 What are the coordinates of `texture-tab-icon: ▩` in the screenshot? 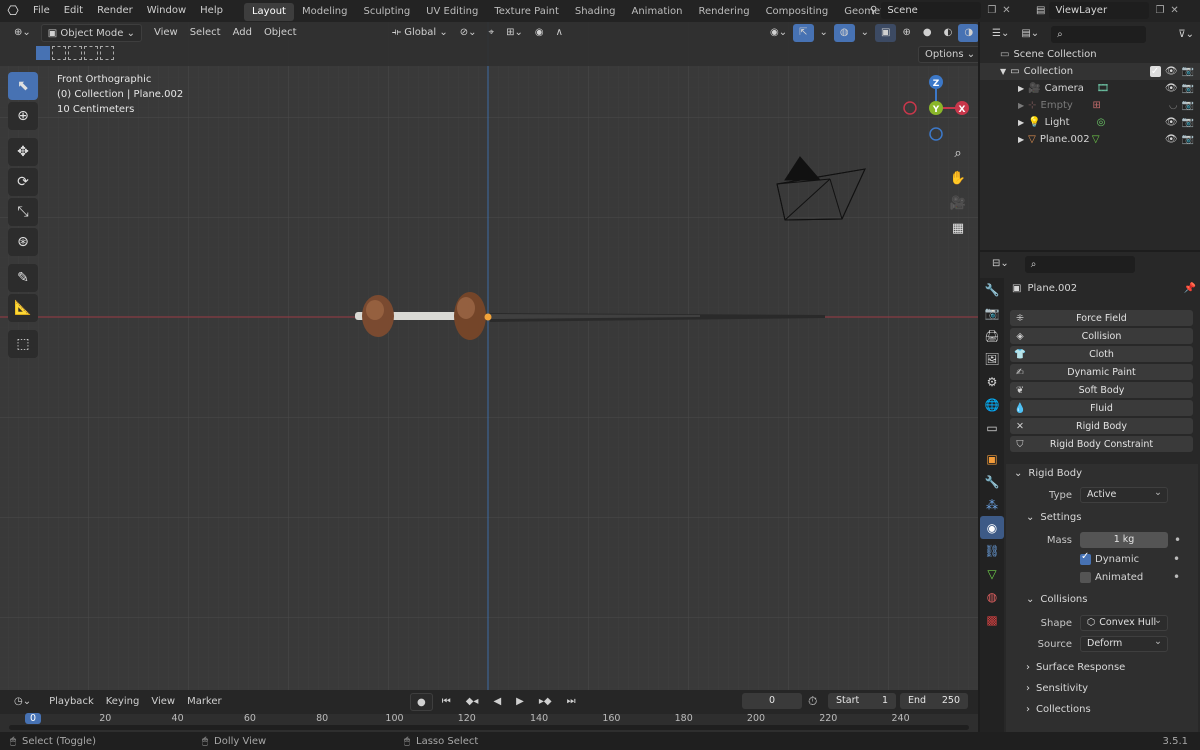 It's located at (992, 619).